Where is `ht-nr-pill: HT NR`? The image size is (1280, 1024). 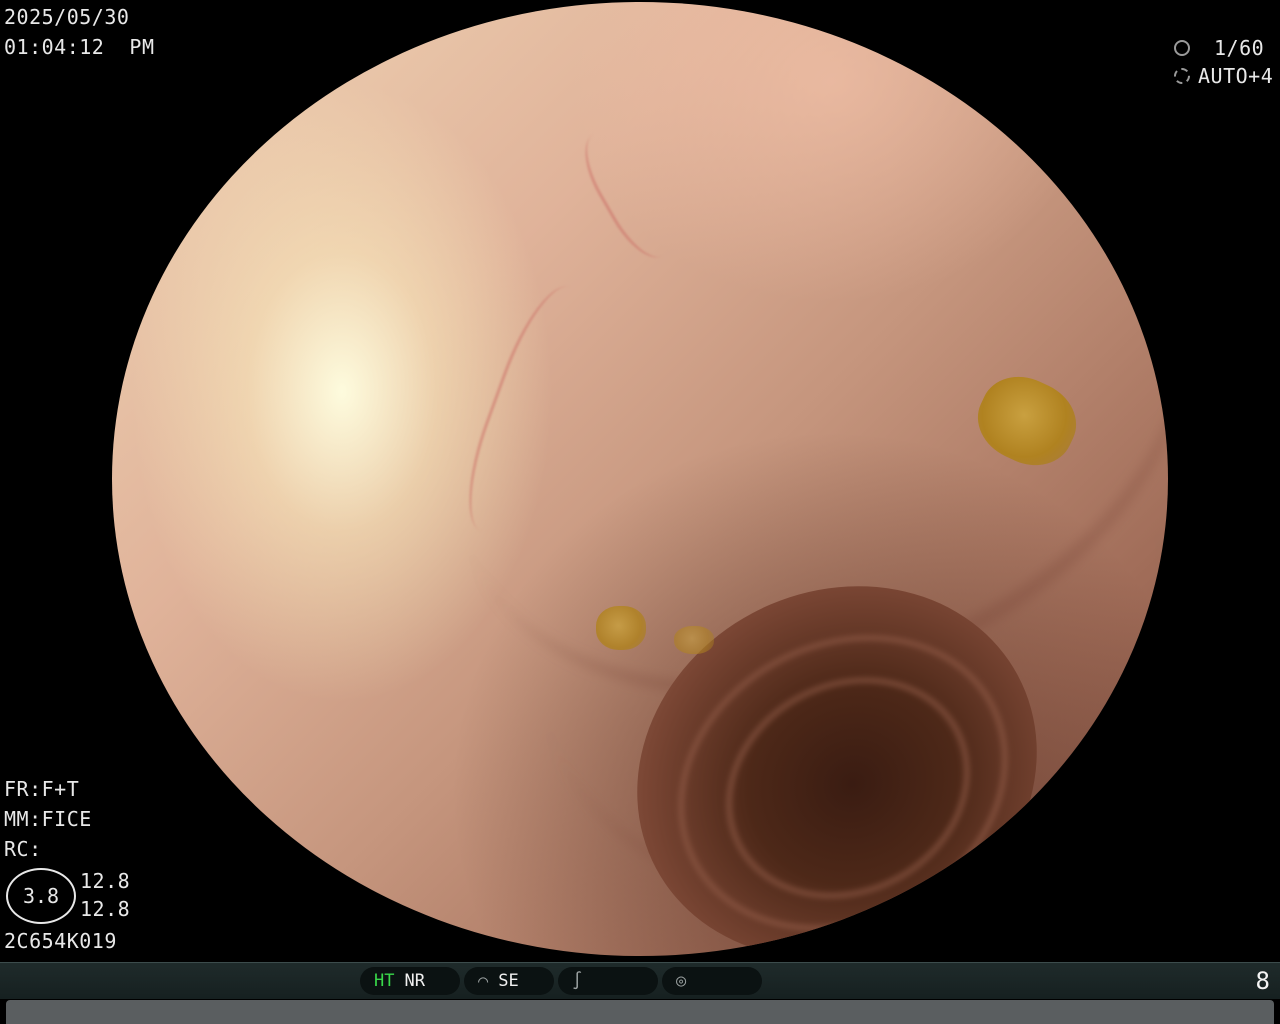
ht-nr-pill: HT NR is located at coordinates (410, 981).